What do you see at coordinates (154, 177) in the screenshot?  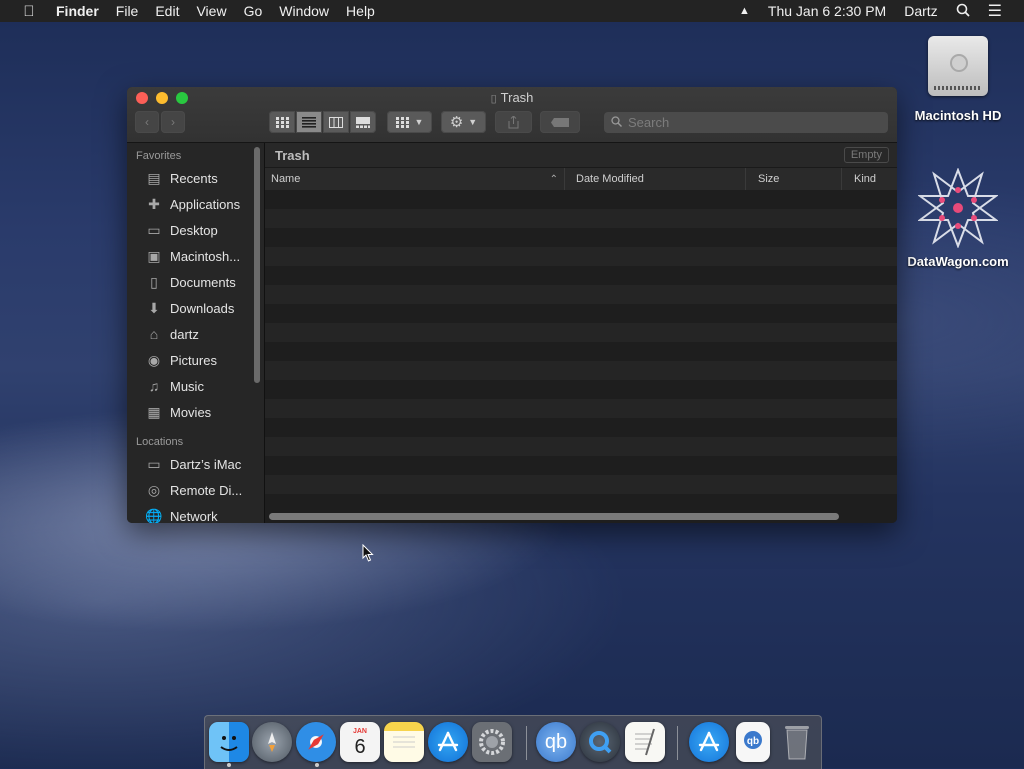 I see `recents-icon: ▤` at bounding box center [154, 177].